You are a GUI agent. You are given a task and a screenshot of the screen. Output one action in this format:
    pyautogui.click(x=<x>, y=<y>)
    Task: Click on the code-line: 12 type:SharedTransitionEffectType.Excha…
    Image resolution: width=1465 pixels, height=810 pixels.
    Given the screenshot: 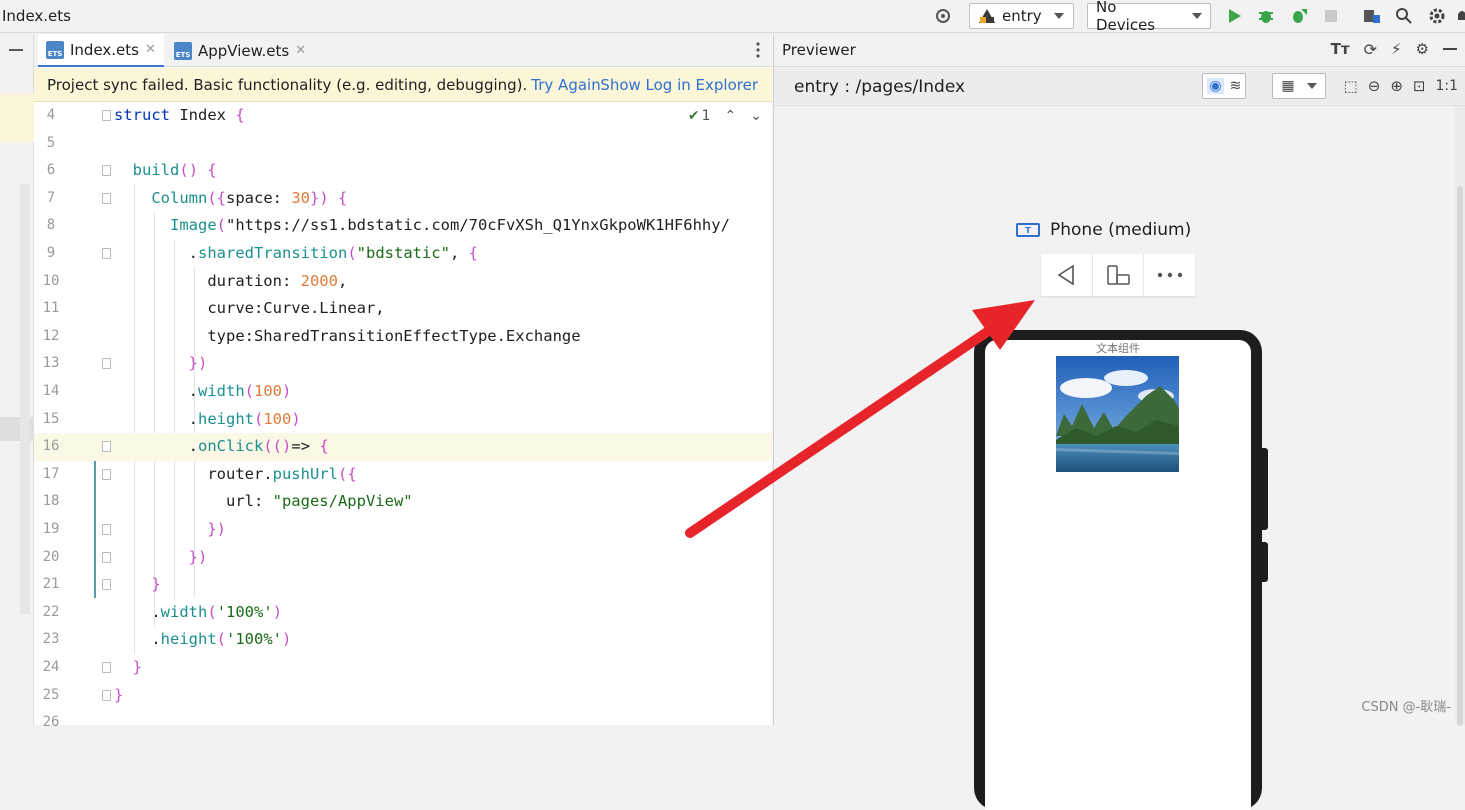 What is the action you would take?
    pyautogui.click(x=403, y=337)
    